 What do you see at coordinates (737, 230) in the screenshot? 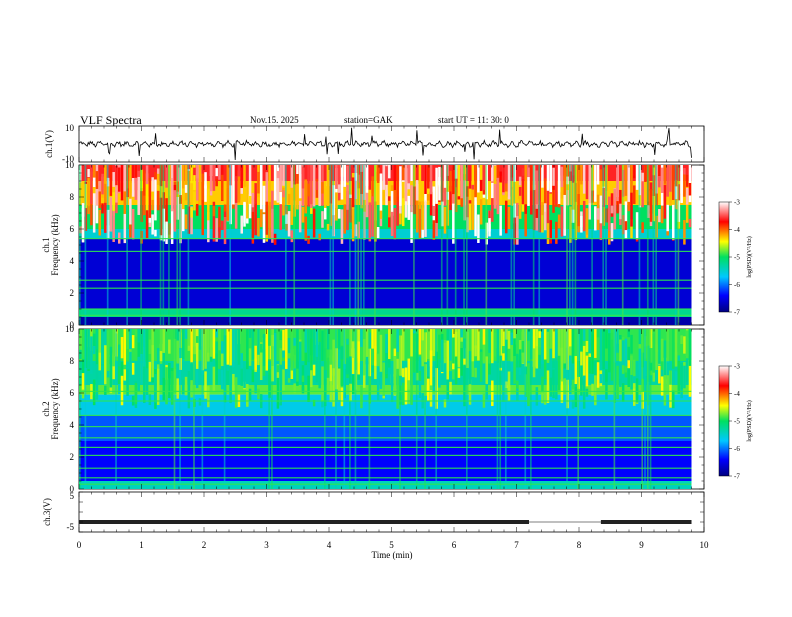
I see `colorbar-tick-label: -4` at bounding box center [737, 230].